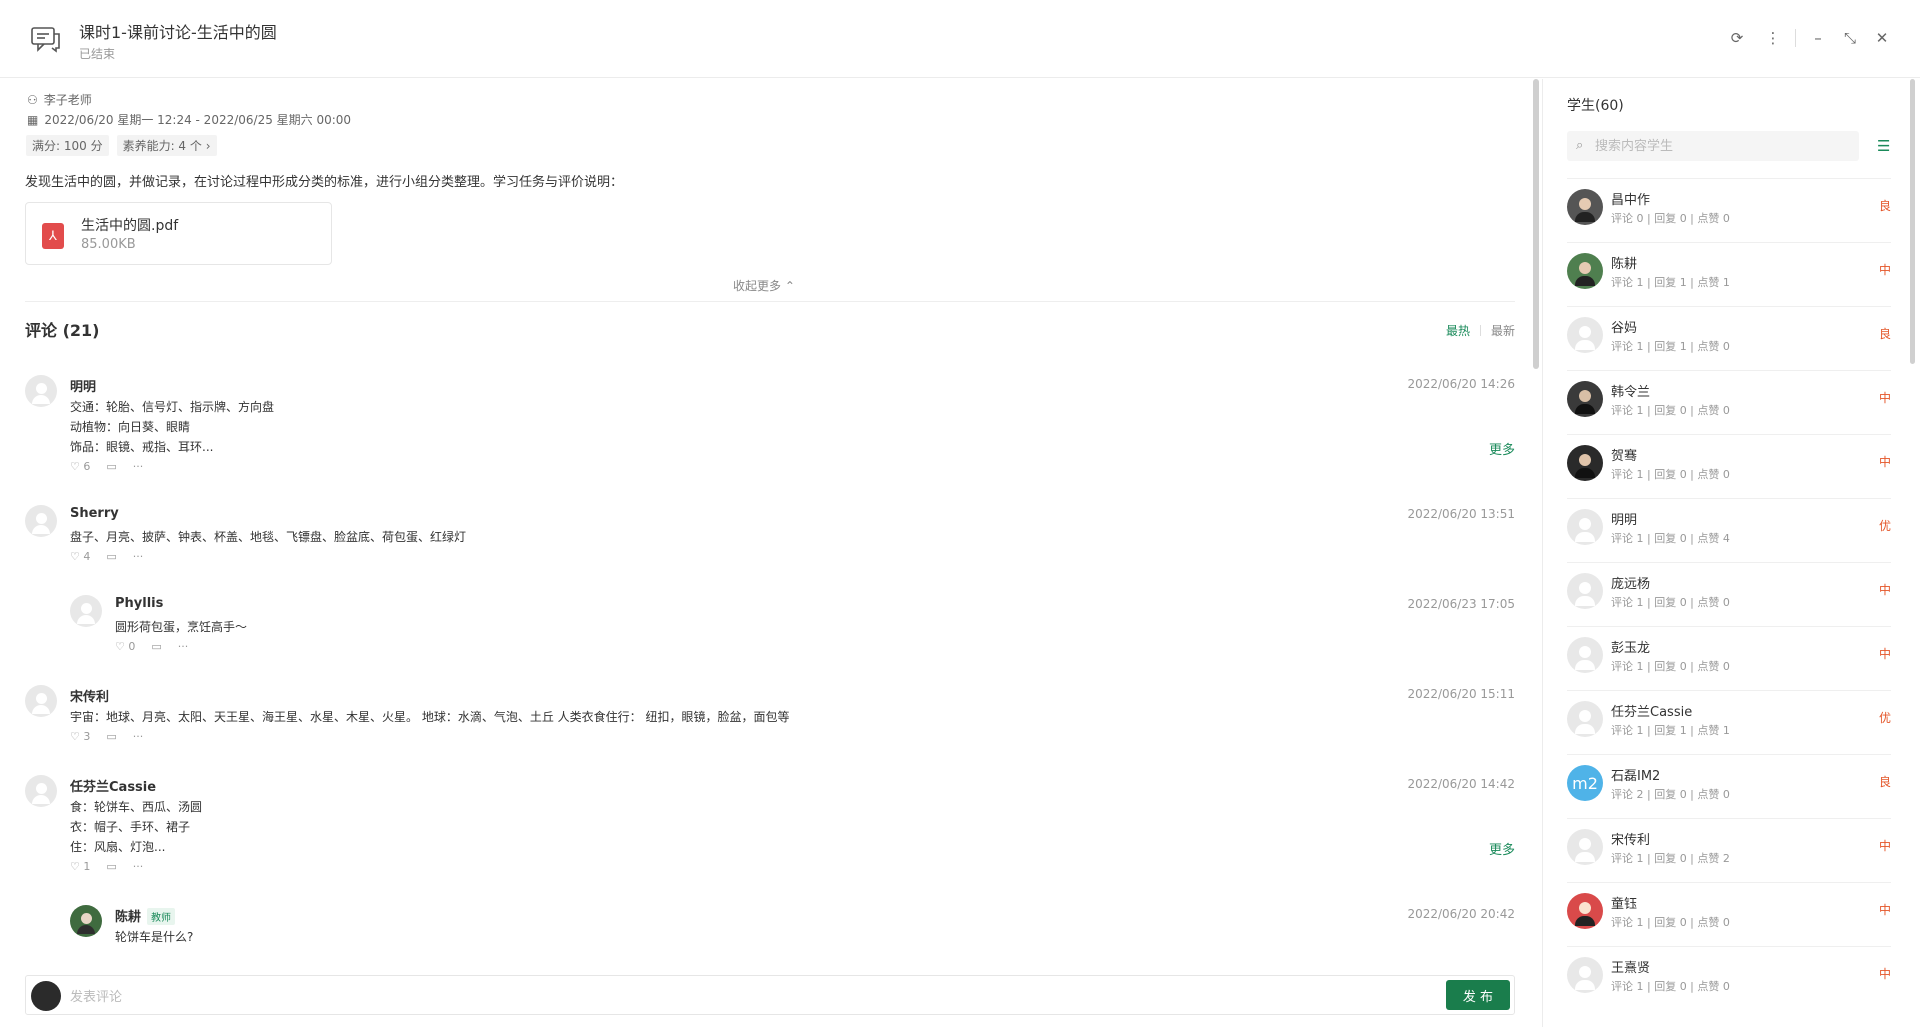  I want to click on like-button: ♡ 6, so click(80, 466).